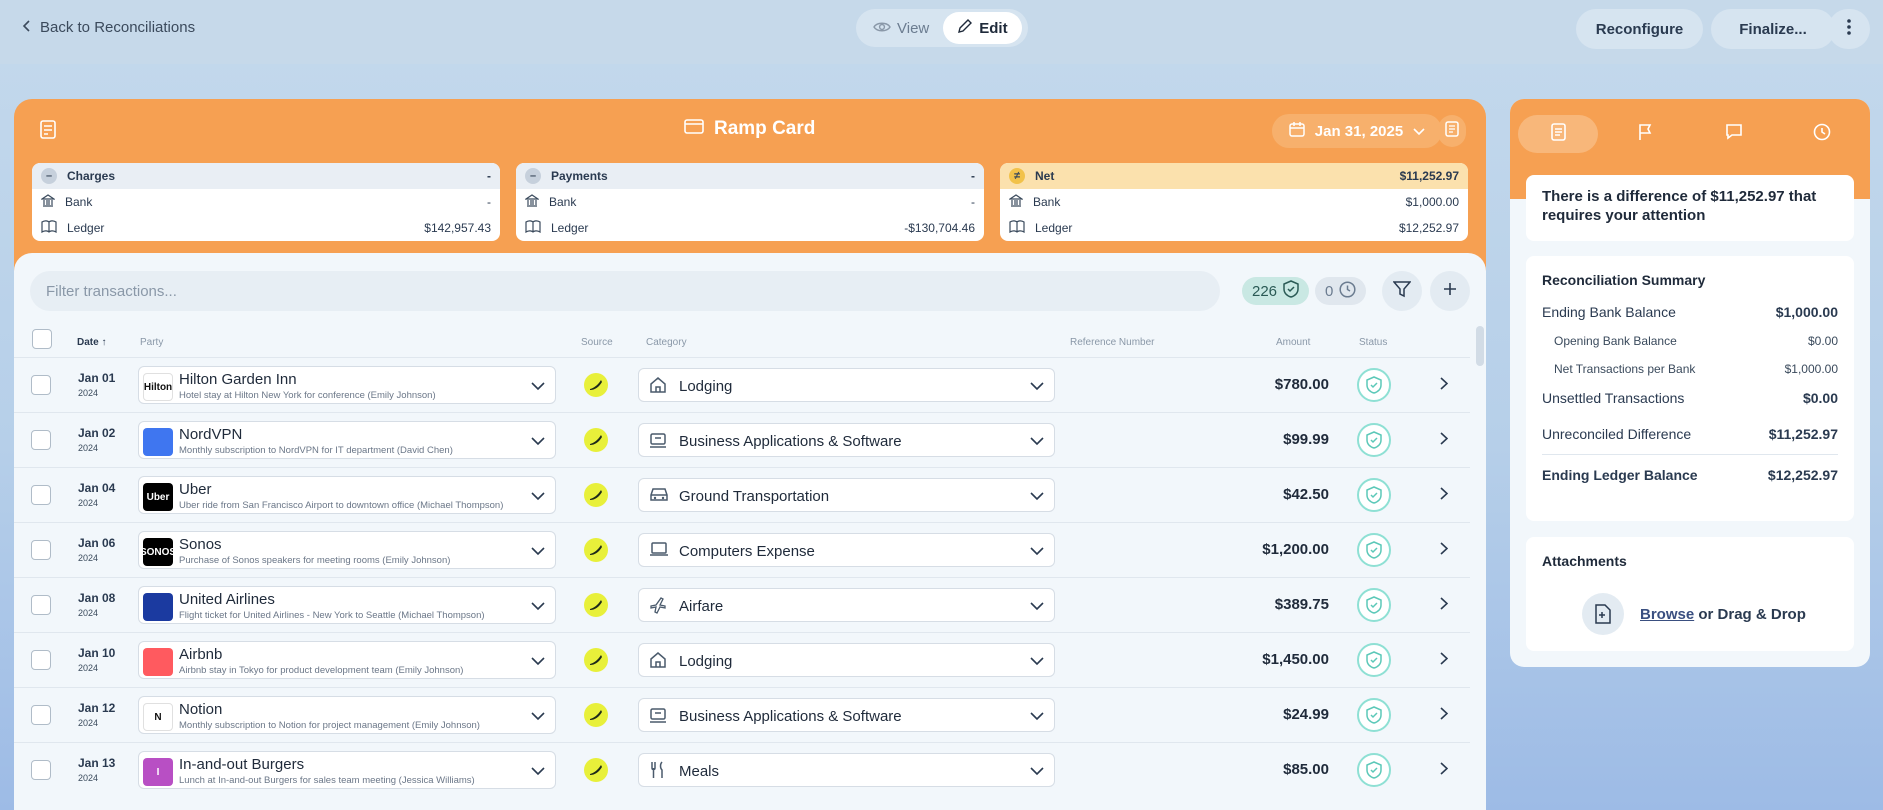  I want to click on tab-history, so click(1822, 134).